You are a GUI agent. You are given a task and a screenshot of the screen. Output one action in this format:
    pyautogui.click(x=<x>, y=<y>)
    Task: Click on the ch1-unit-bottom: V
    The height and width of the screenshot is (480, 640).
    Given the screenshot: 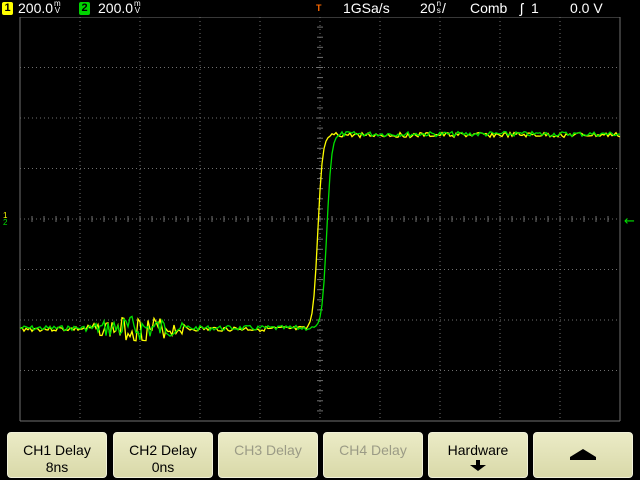 What is the action you would take?
    pyautogui.click(x=57, y=10)
    